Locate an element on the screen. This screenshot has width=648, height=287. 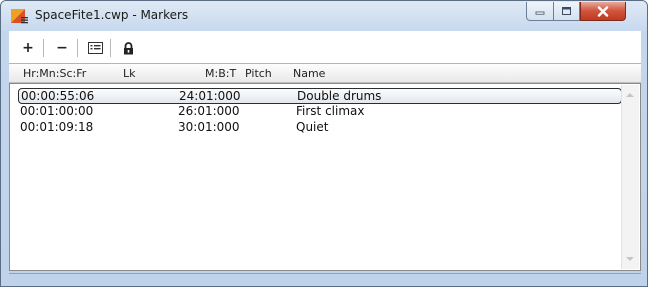
delete-marker-button: − is located at coordinates (62, 48).